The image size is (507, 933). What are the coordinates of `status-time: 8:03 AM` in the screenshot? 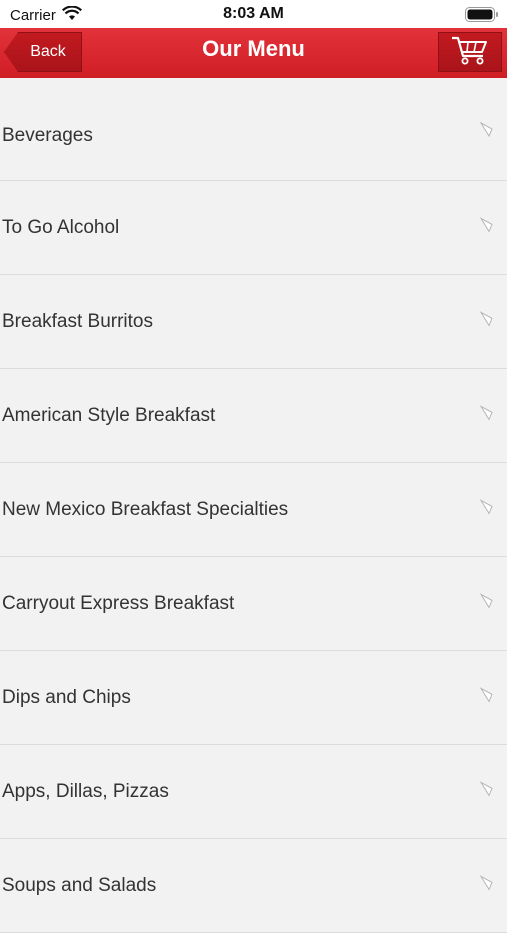 It's located at (253, 13).